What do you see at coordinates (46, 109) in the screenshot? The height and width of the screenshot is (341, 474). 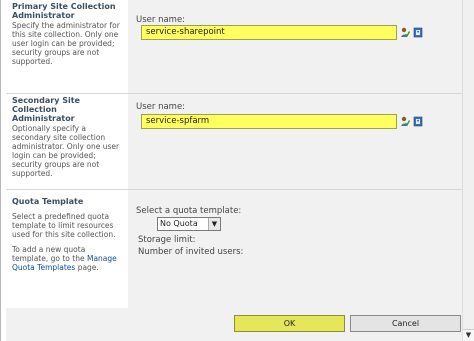 I see `secondary-admin-title: Secondary Site Collection Administrator` at bounding box center [46, 109].